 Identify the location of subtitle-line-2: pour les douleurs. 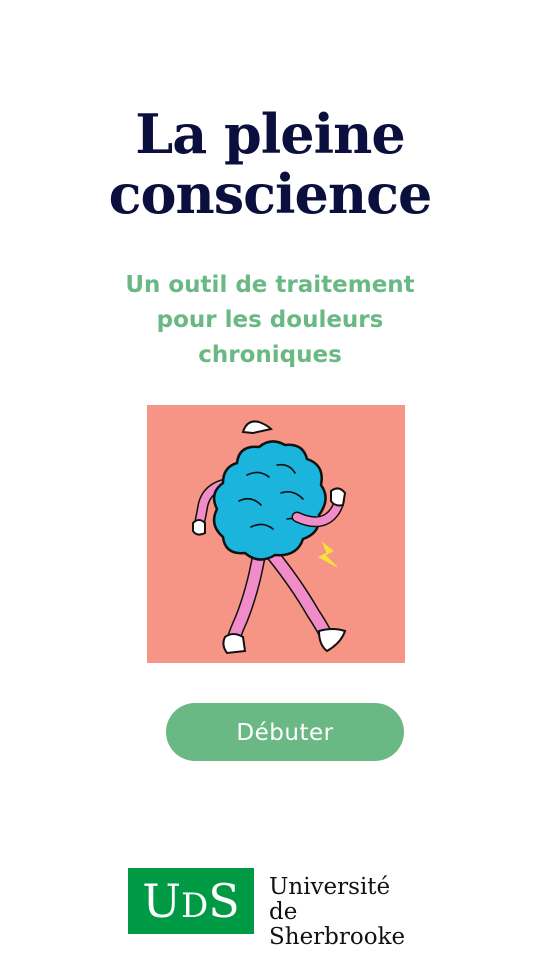
(270, 320).